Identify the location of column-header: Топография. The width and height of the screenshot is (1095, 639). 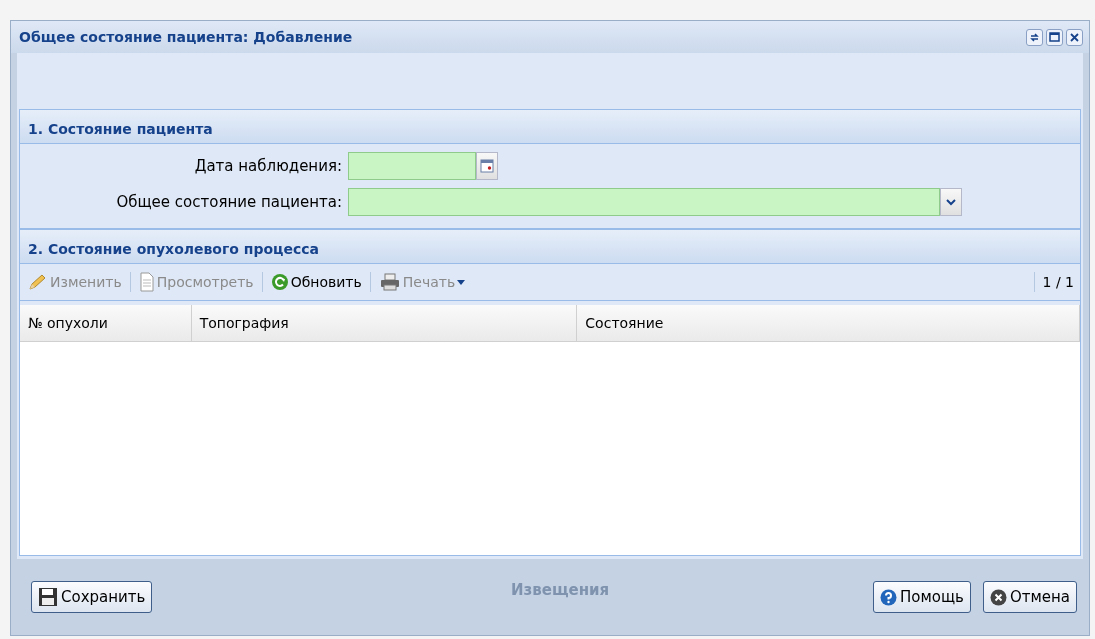
(384, 323).